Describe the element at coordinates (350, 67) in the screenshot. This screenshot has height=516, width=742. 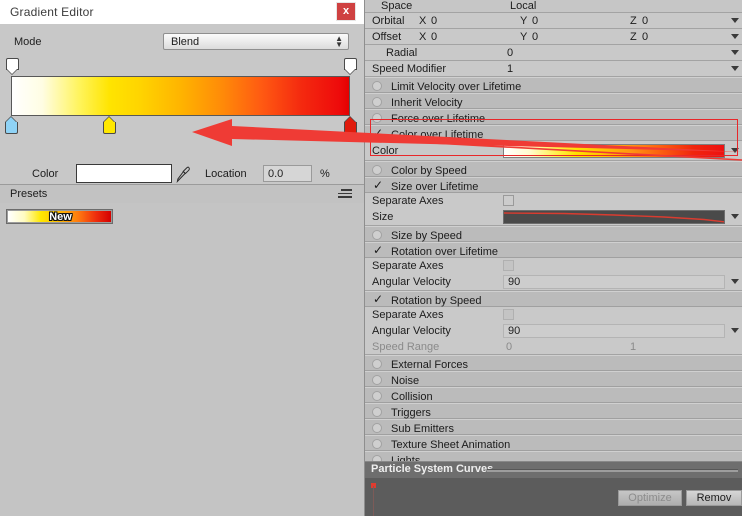
I see `alpha-stop-end` at that location.